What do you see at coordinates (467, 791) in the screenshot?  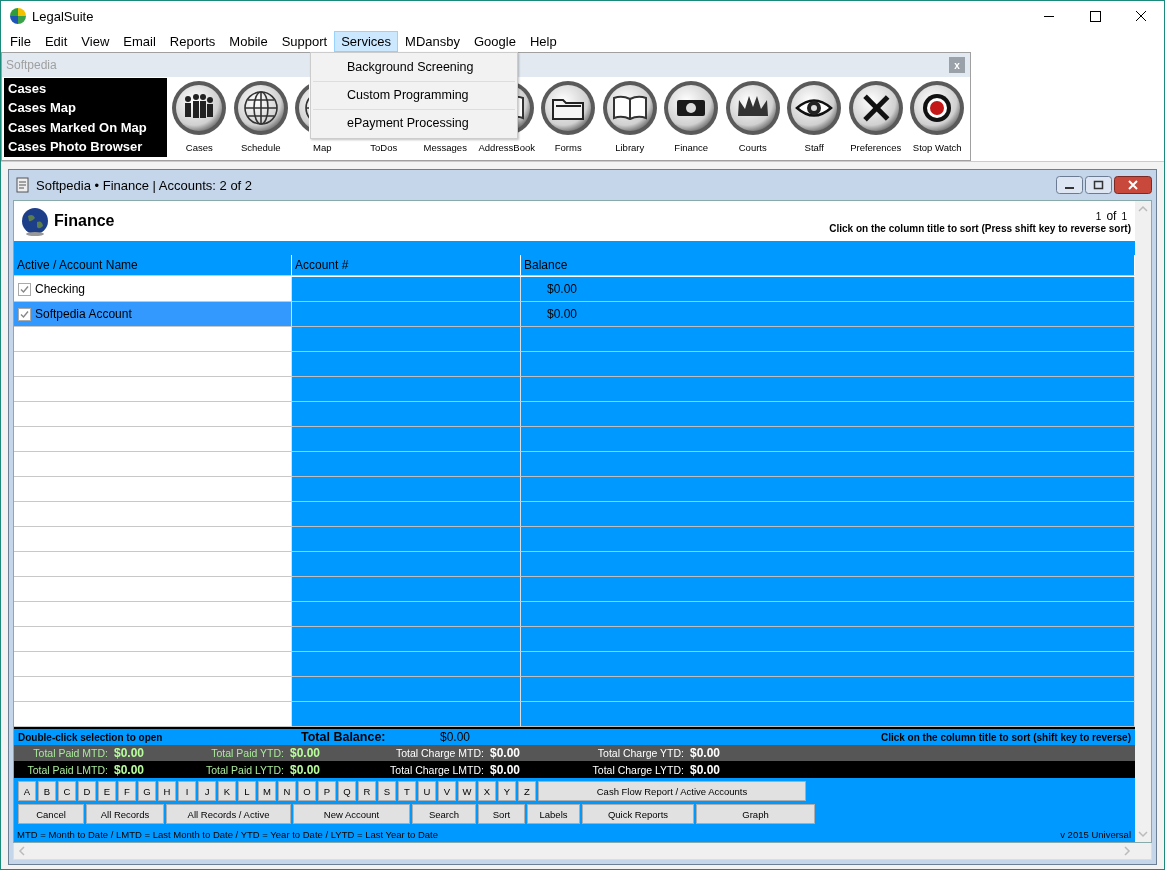 I see `letter-button: W` at bounding box center [467, 791].